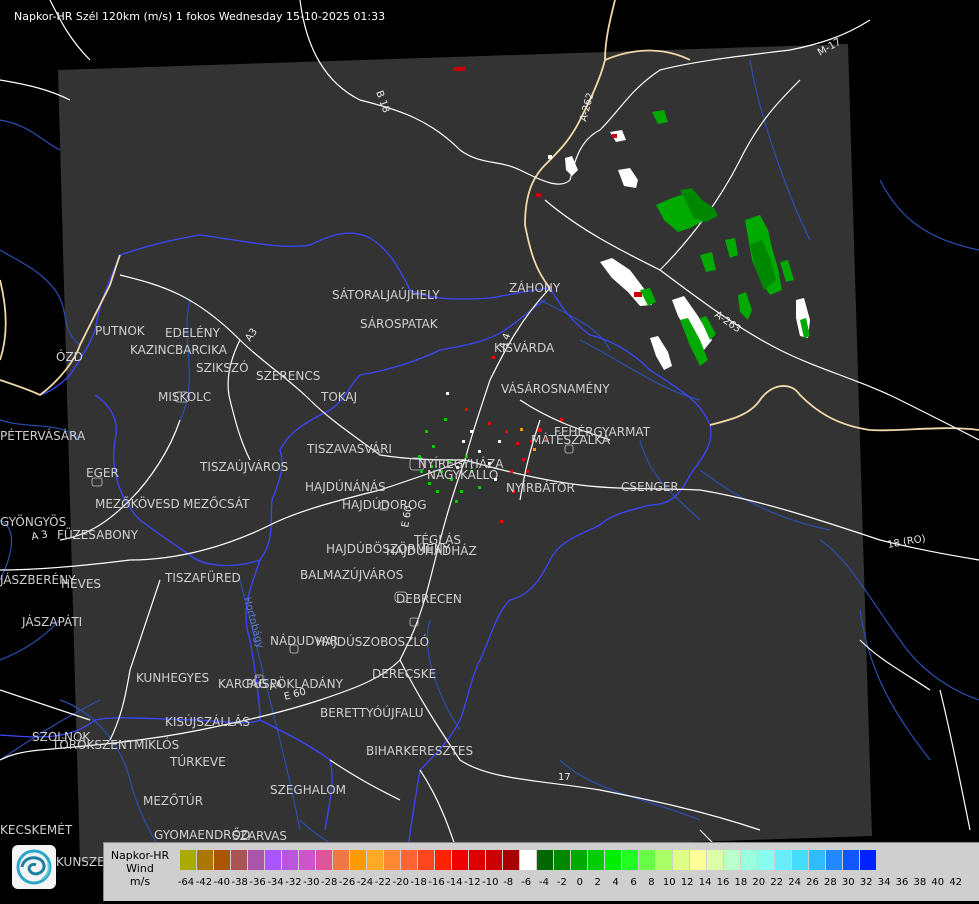  What do you see at coordinates (400, 882) in the screenshot?
I see `legend-label: -20` at bounding box center [400, 882].